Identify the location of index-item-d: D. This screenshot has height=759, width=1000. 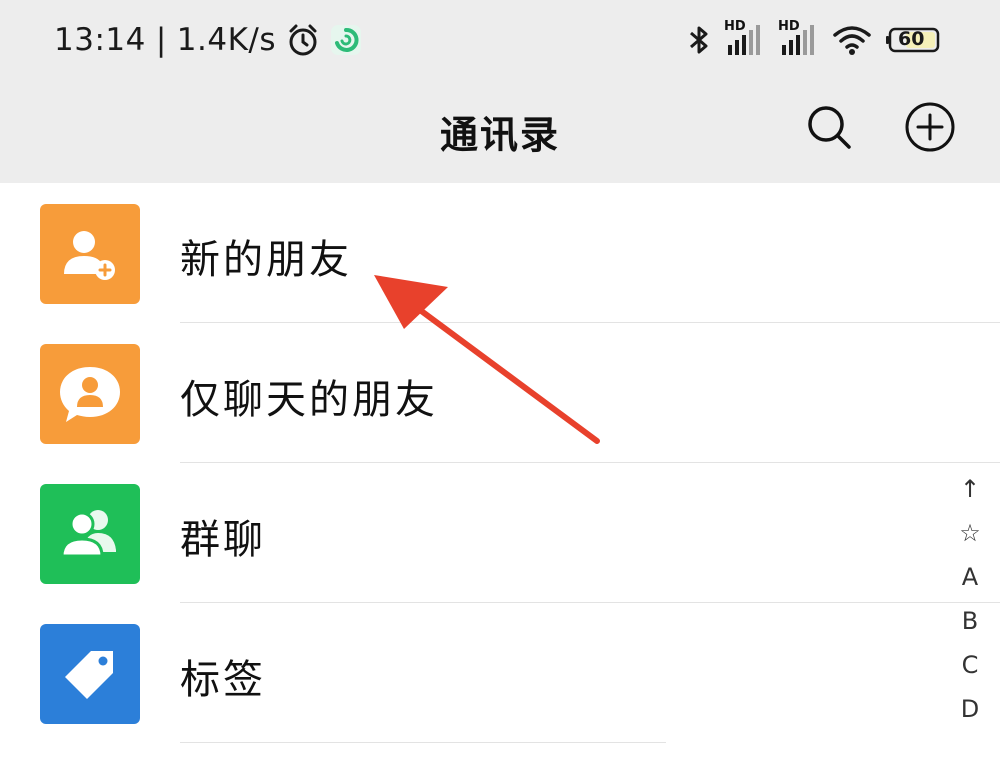
(970, 703).